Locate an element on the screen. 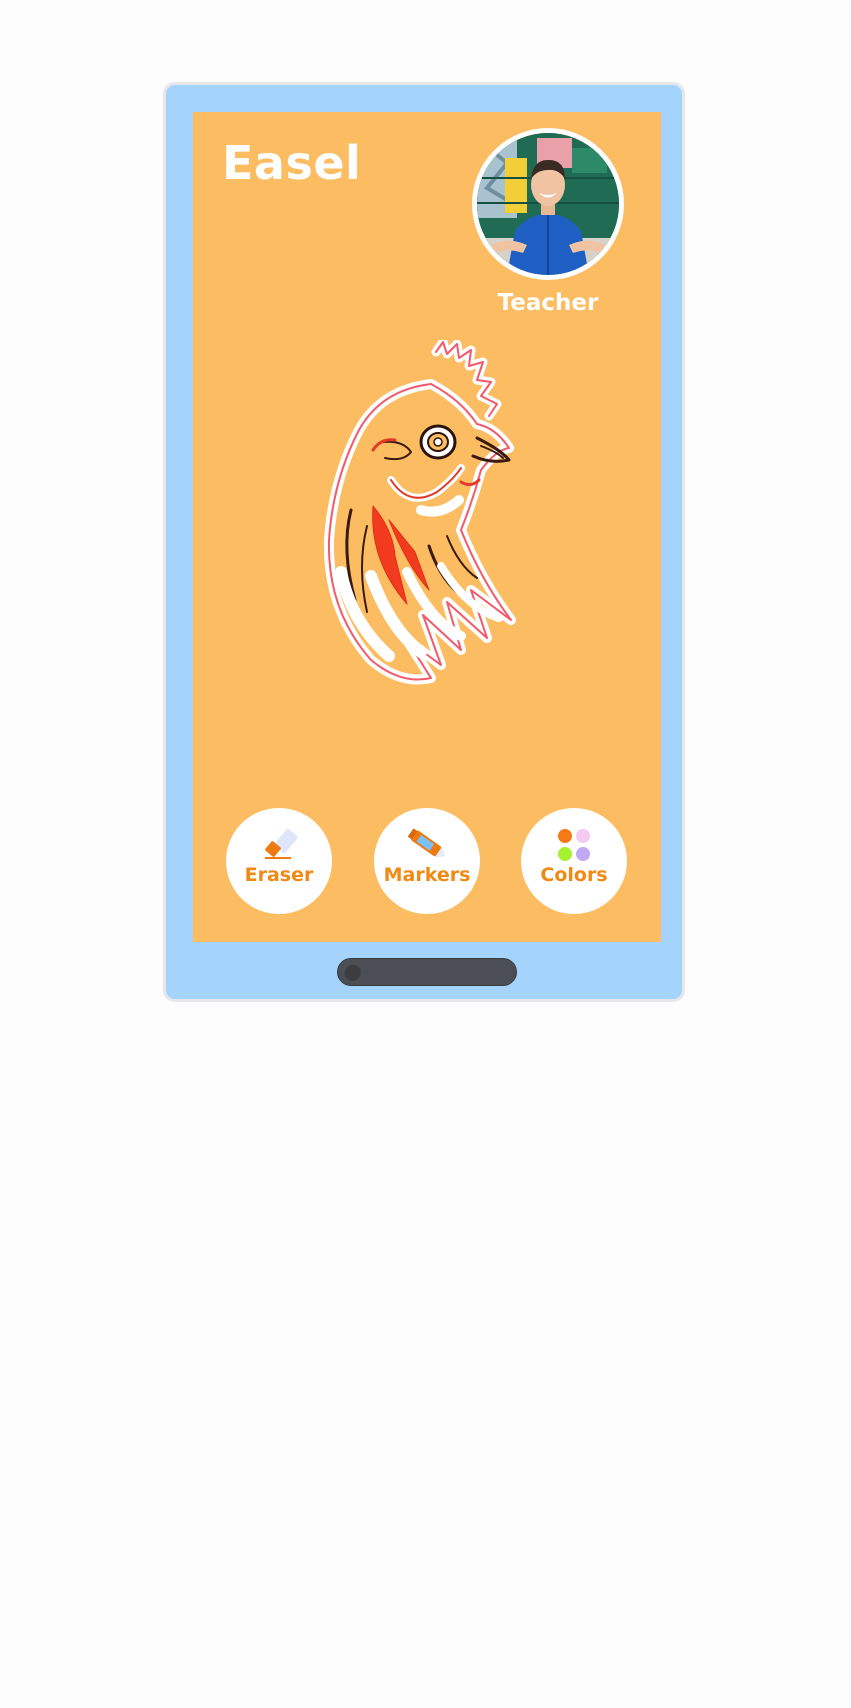 Image resolution: width=851 pixels, height=1708 pixels. app-title: Easel is located at coordinates (292, 163).